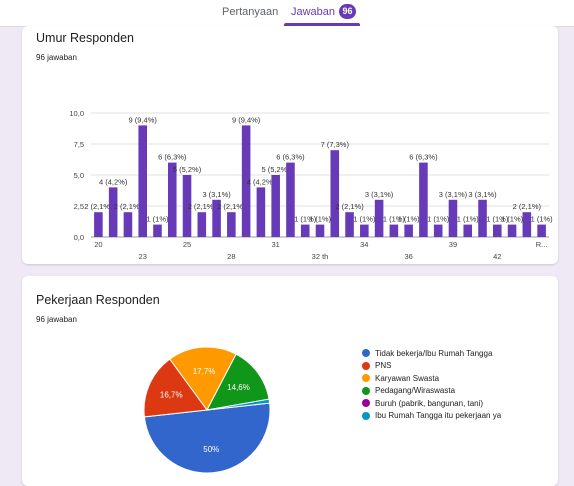 The height and width of the screenshot is (486, 574). I want to click on legend-item: Ibu Rumah Tangga itu pekerjaan ya, so click(431, 416).